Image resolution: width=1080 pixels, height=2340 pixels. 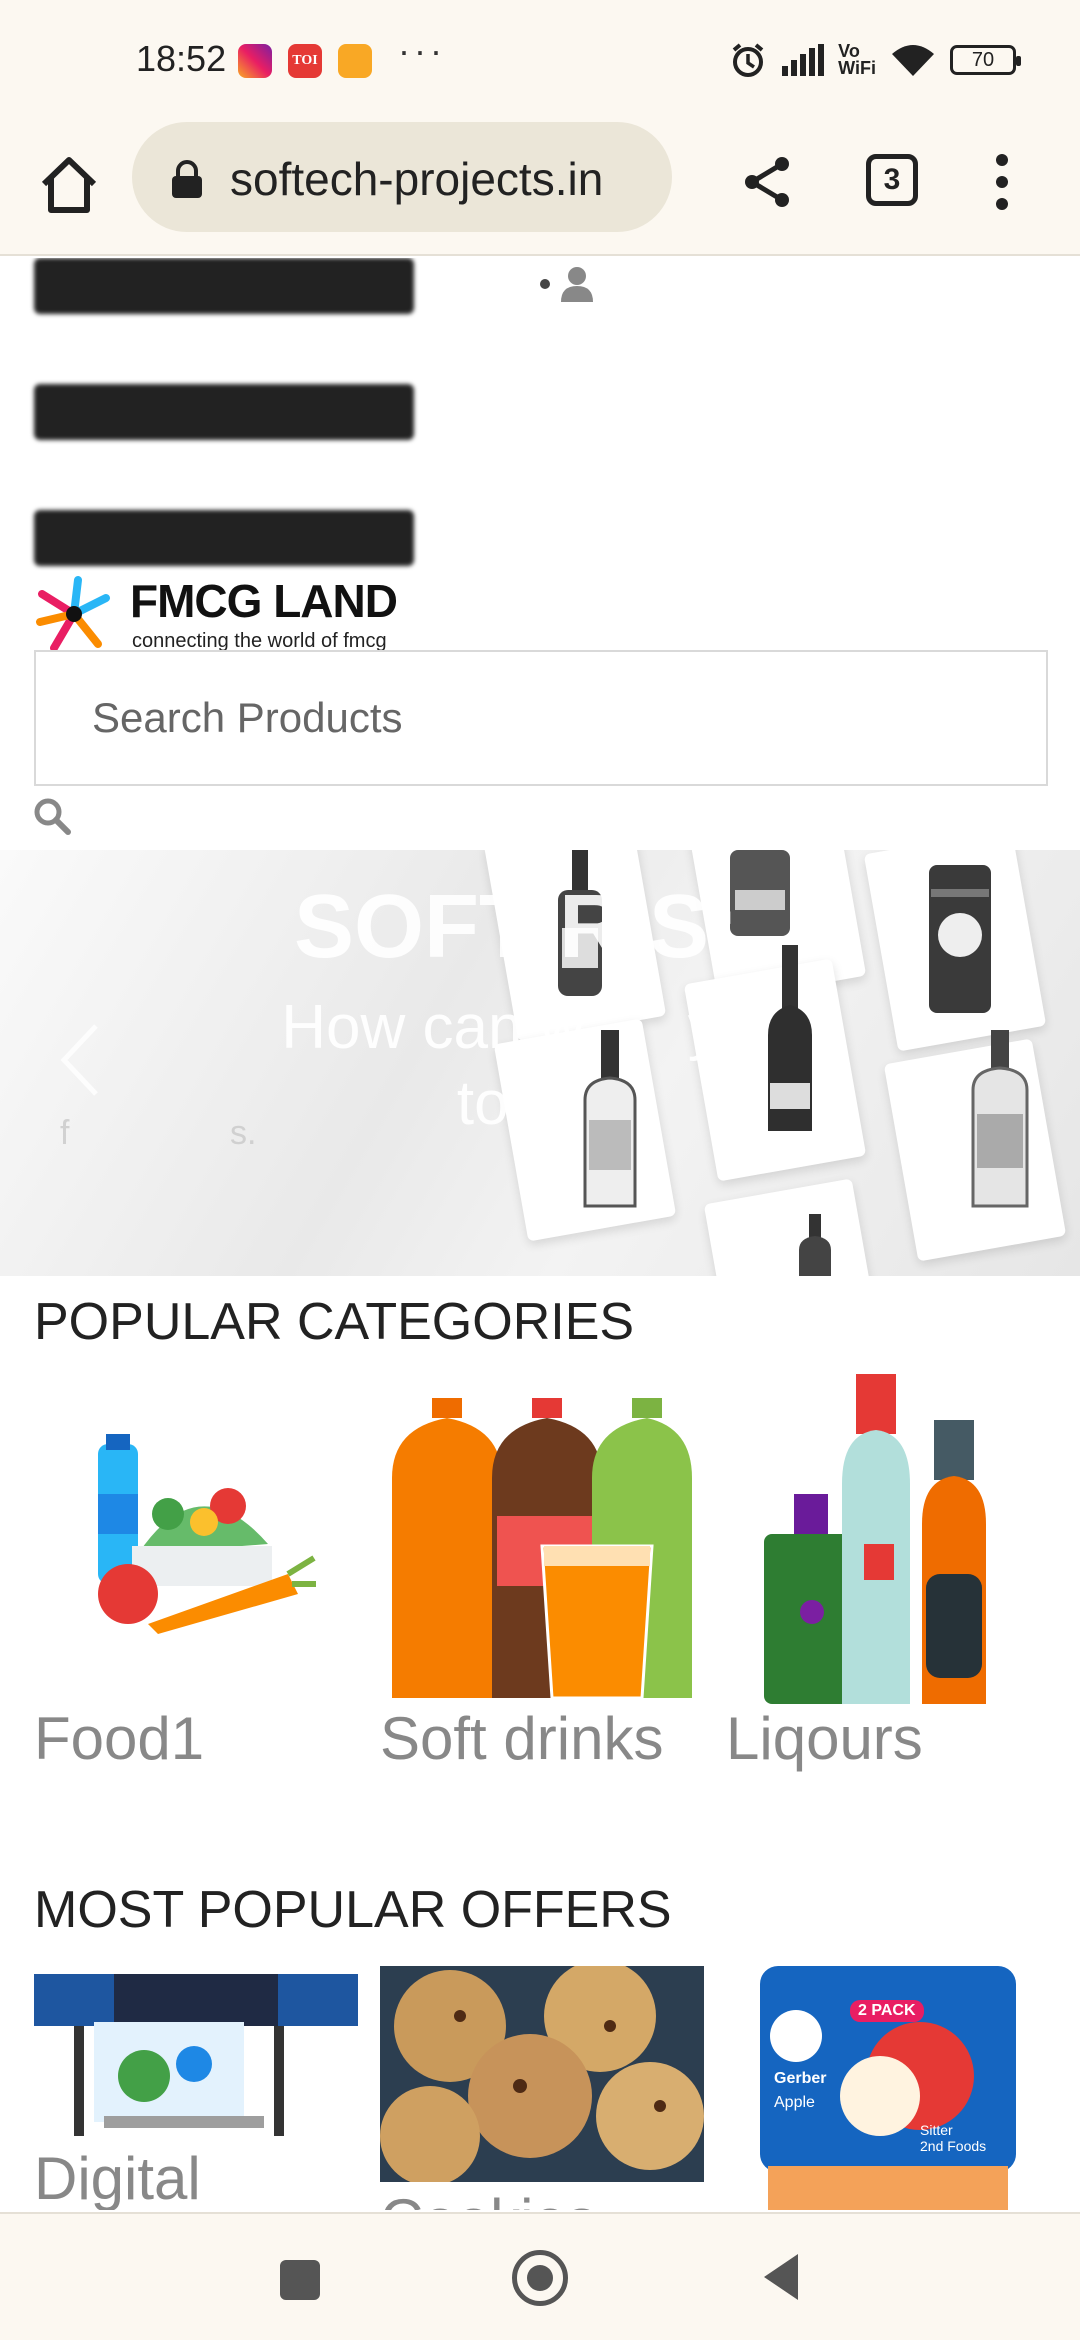 I want to click on home-button, so click(x=540, y=2278).